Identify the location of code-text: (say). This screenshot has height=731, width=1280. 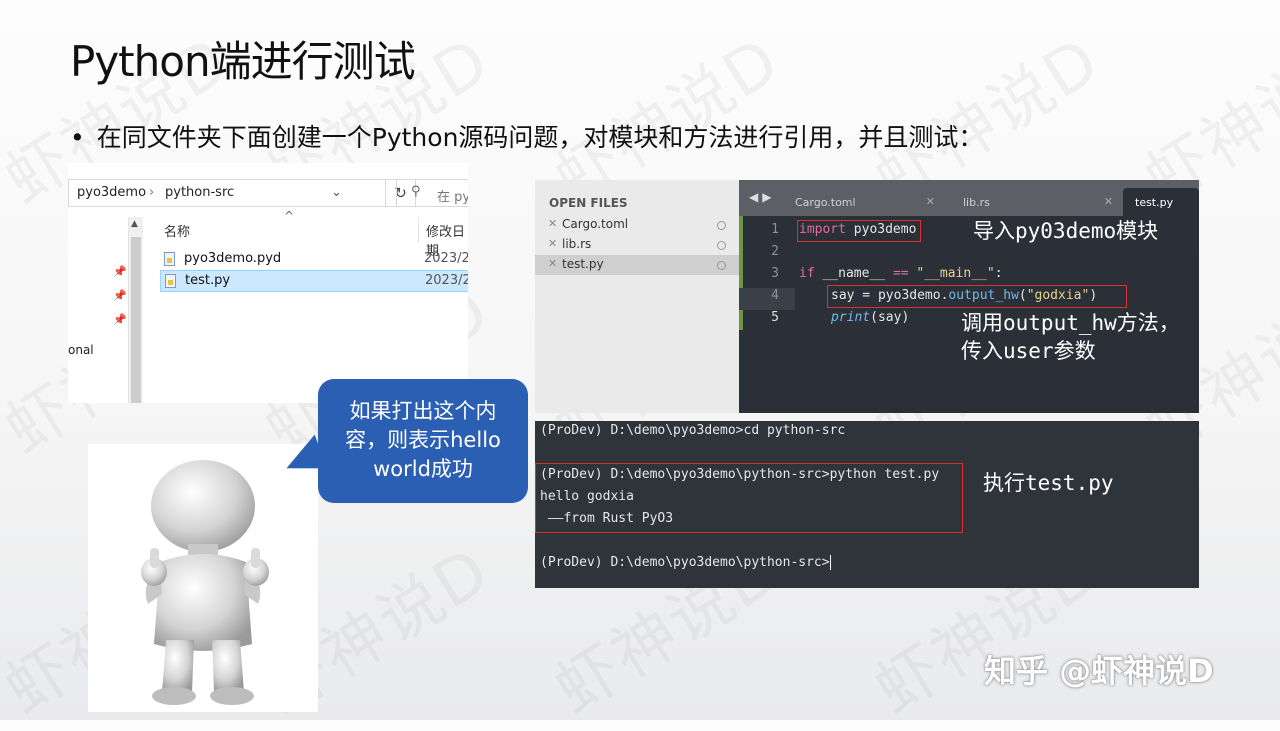
(890, 317).